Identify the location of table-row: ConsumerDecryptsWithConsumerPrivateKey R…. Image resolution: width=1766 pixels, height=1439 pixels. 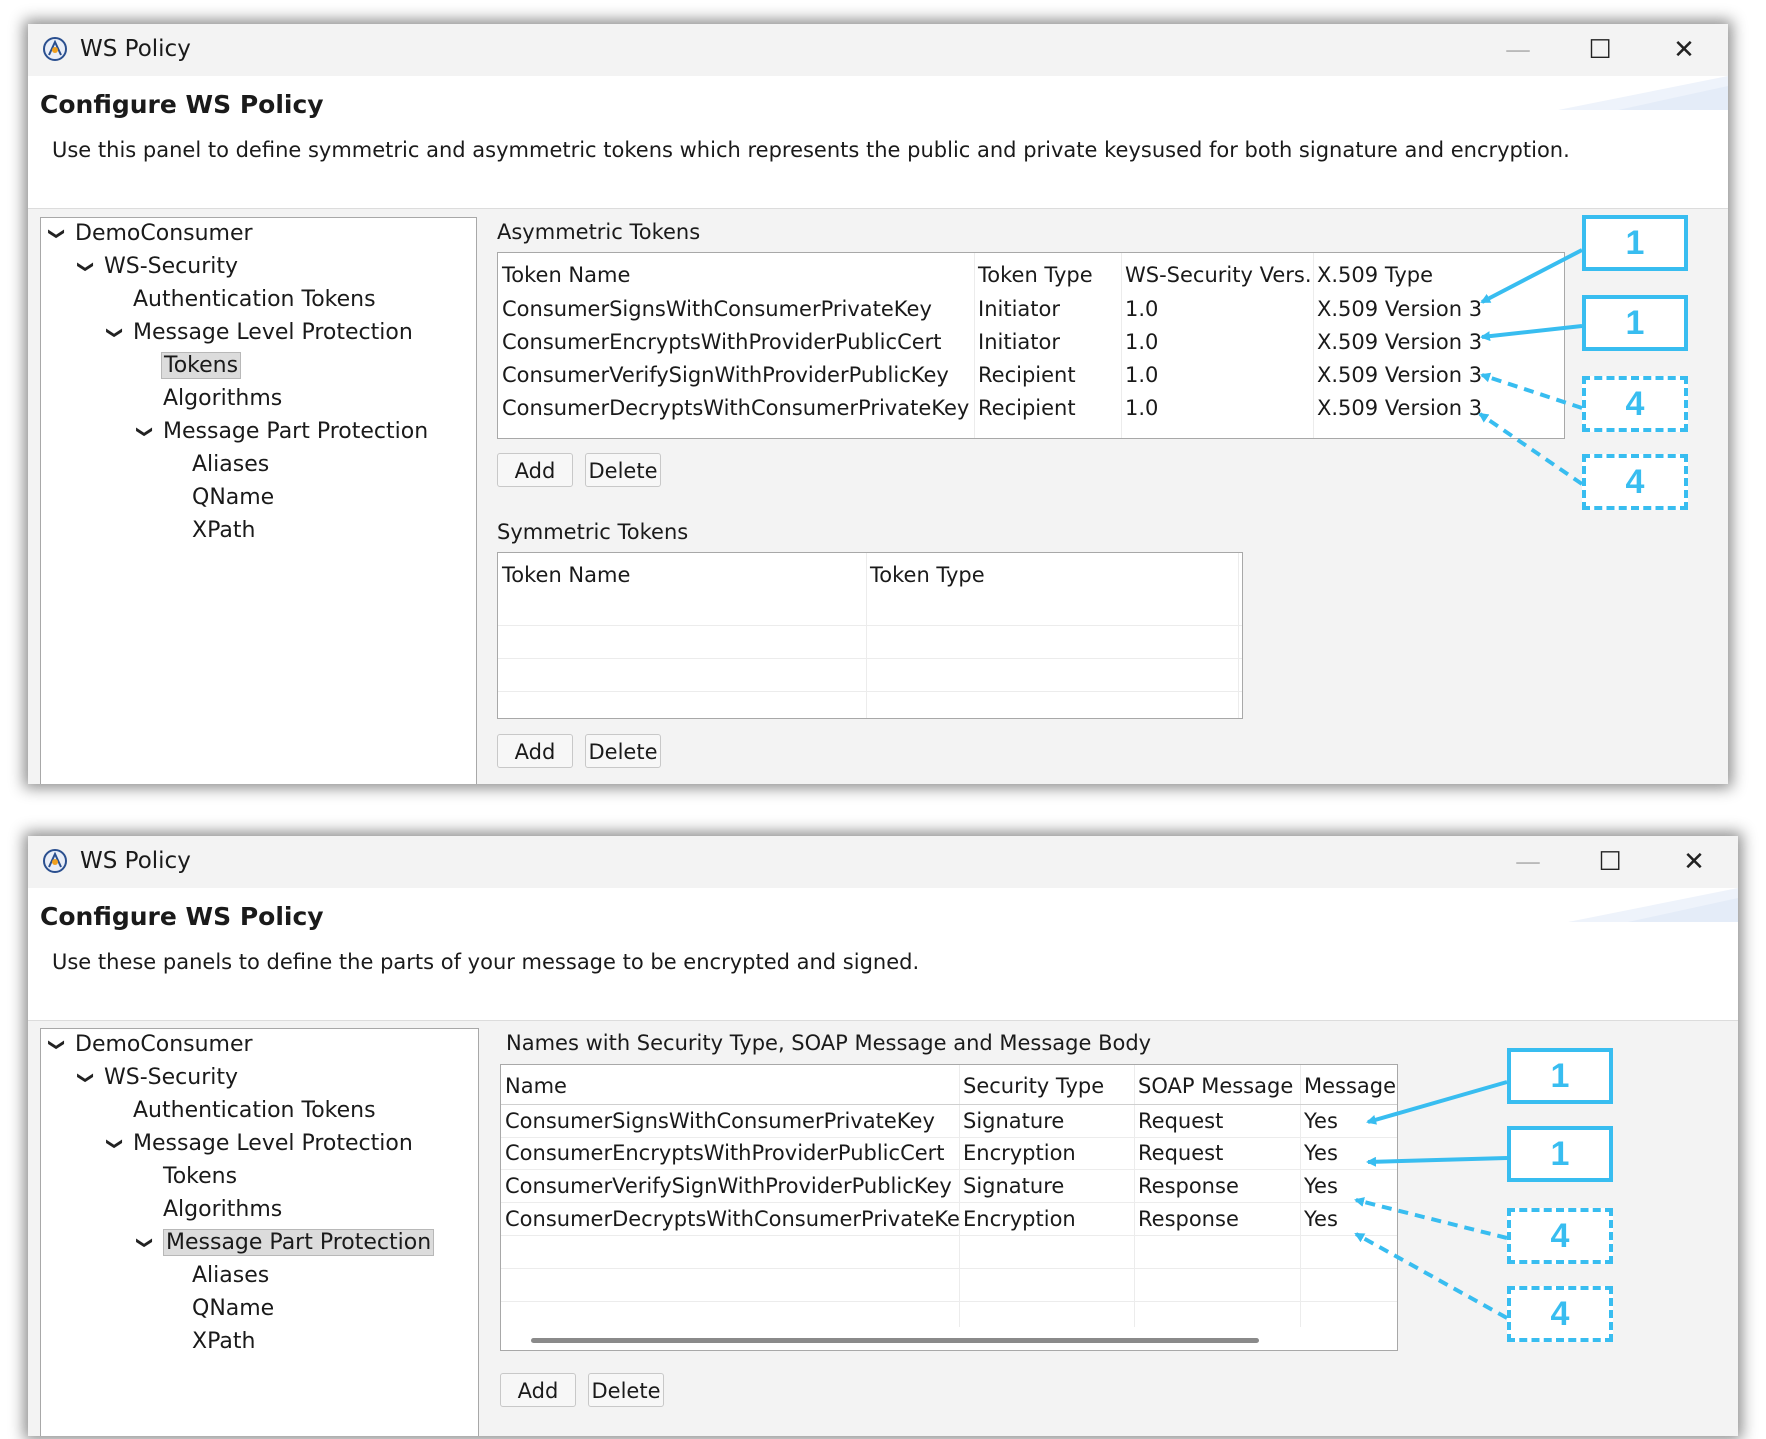
(1031, 408).